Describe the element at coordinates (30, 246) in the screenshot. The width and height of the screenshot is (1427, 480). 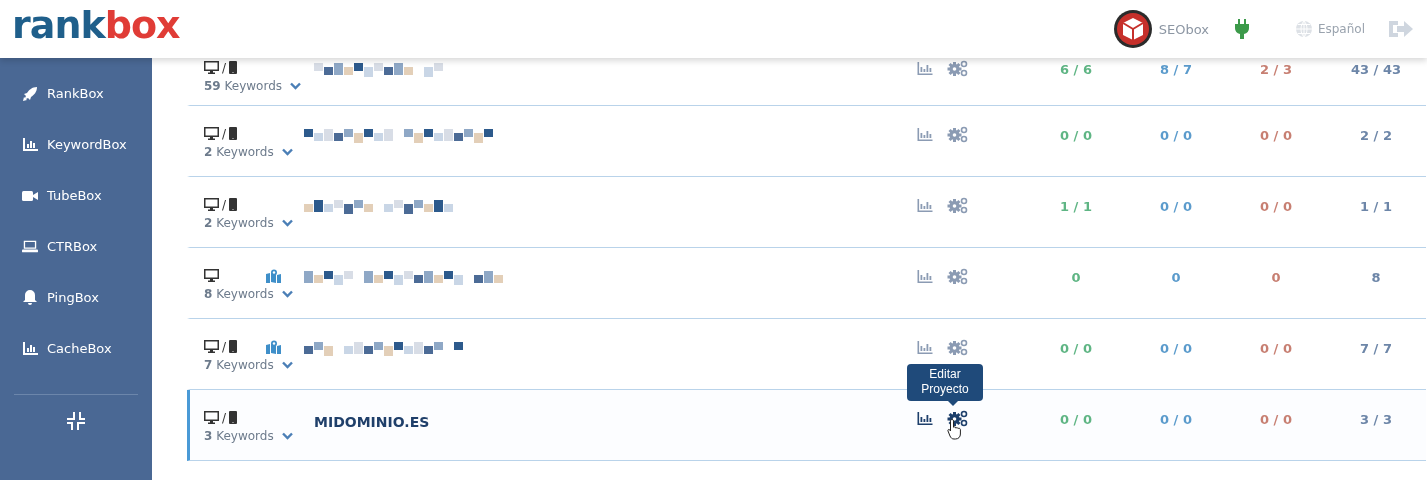
I see `laptop-icon` at that location.